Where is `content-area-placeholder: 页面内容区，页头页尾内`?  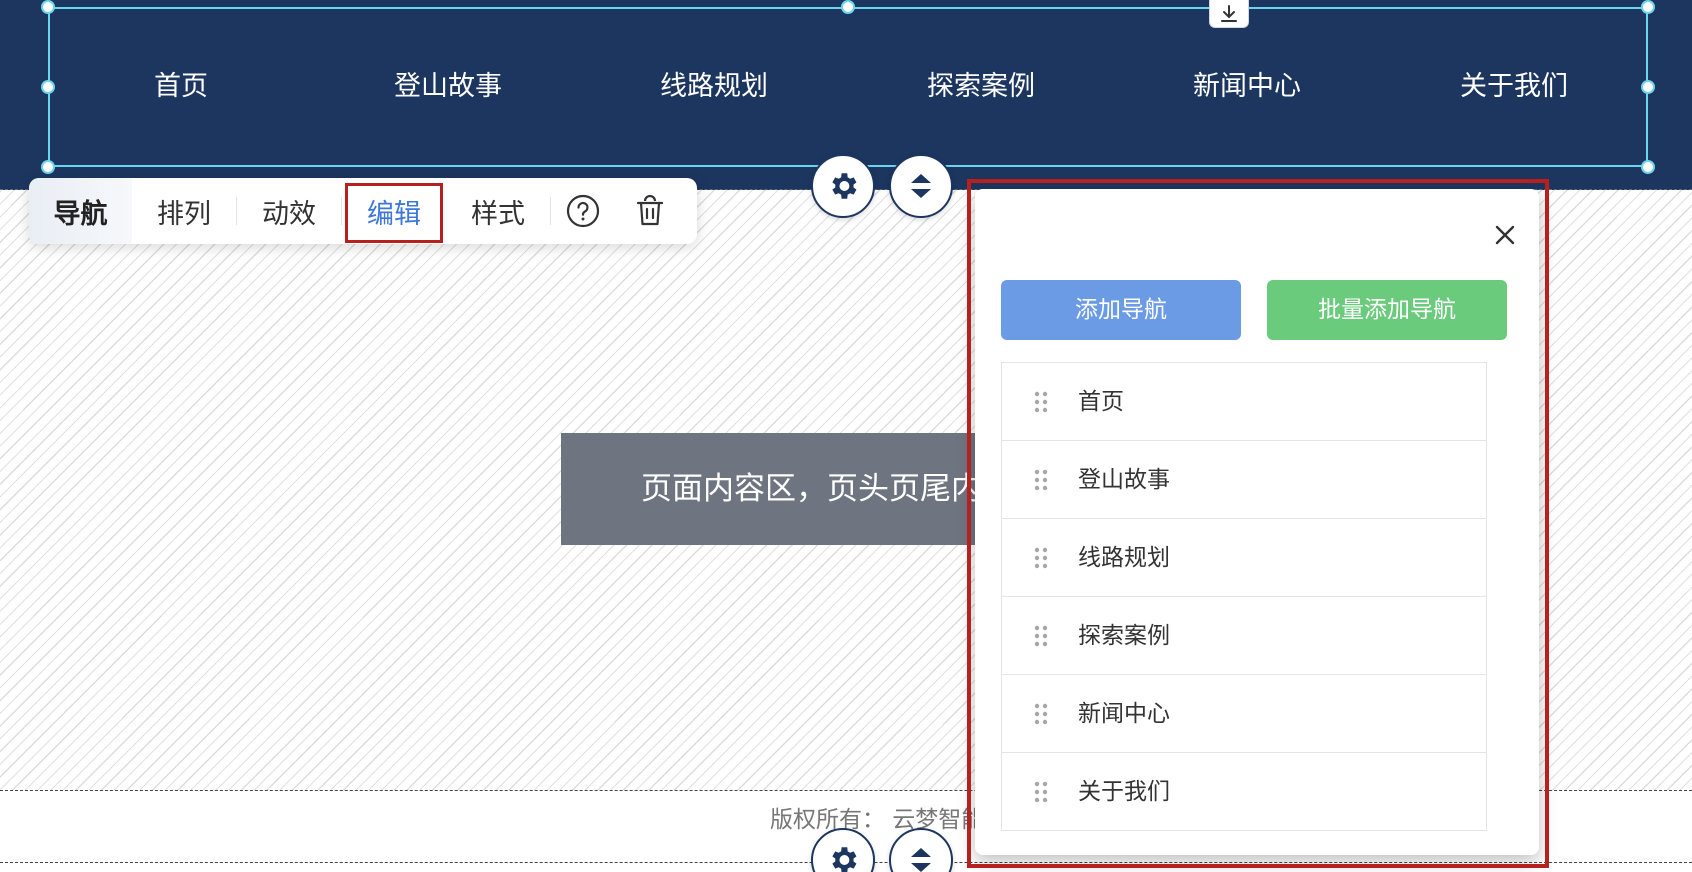 content-area-placeholder: 页面内容区，页头页尾内 is located at coordinates (771, 489).